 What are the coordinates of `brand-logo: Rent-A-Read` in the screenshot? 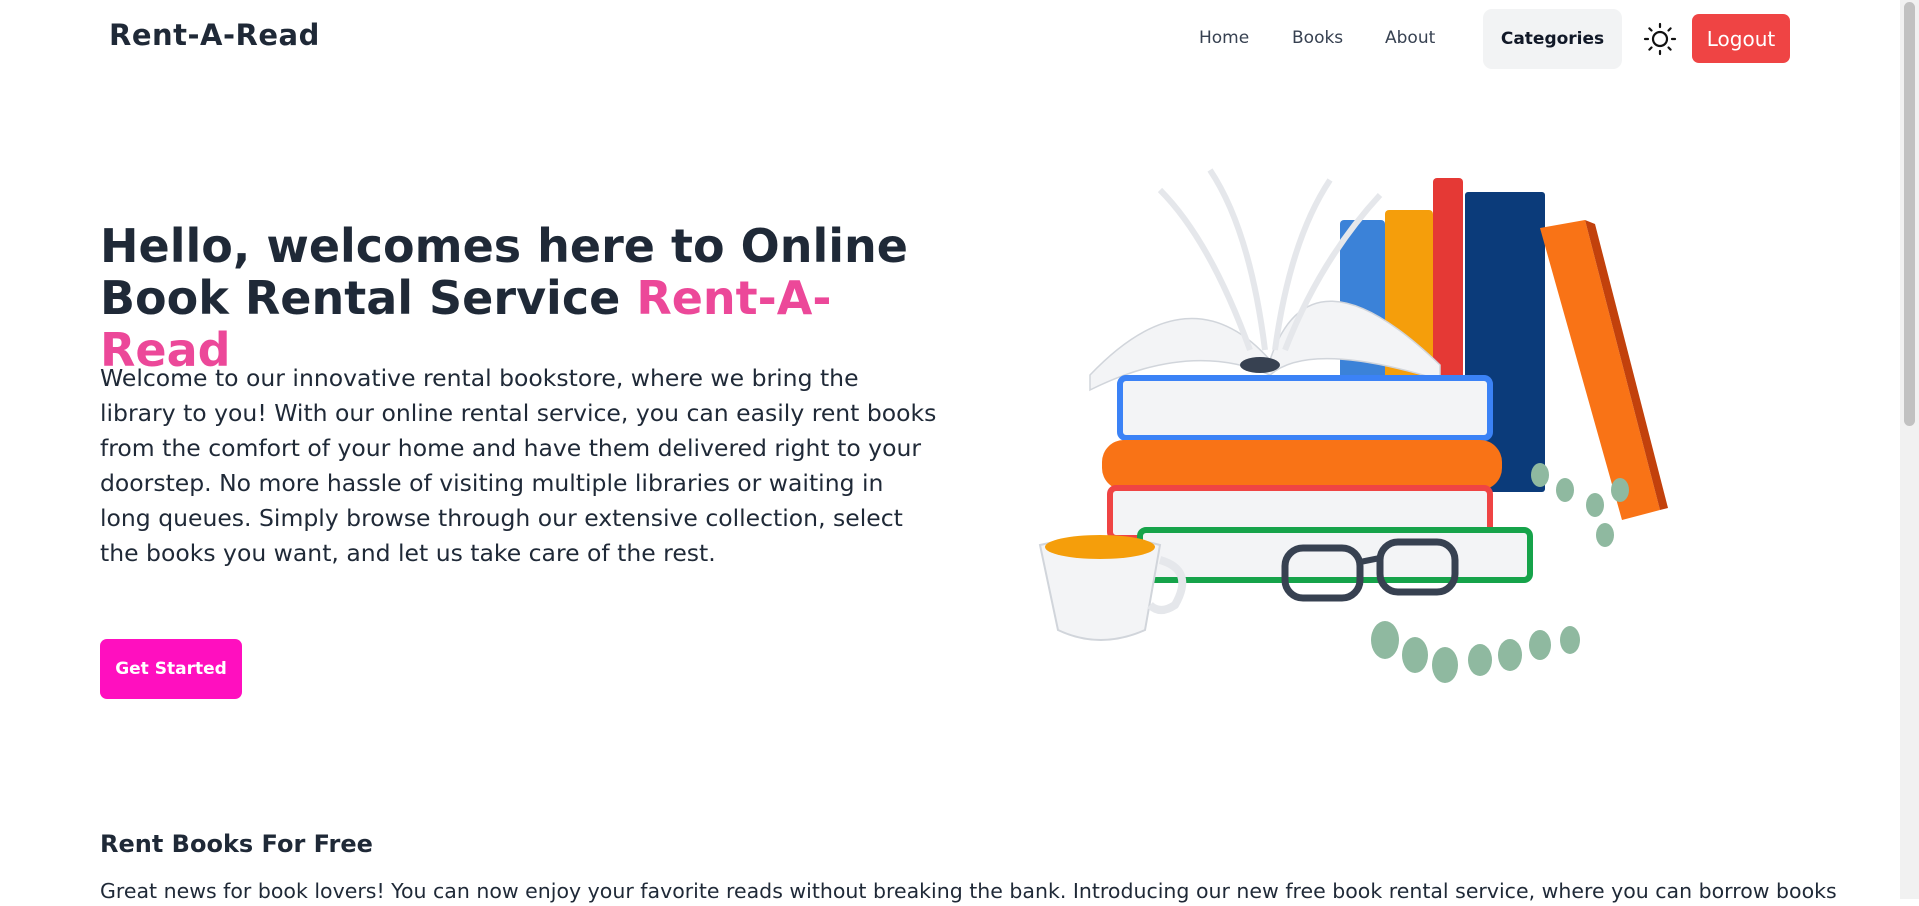 It's located at (214, 35).